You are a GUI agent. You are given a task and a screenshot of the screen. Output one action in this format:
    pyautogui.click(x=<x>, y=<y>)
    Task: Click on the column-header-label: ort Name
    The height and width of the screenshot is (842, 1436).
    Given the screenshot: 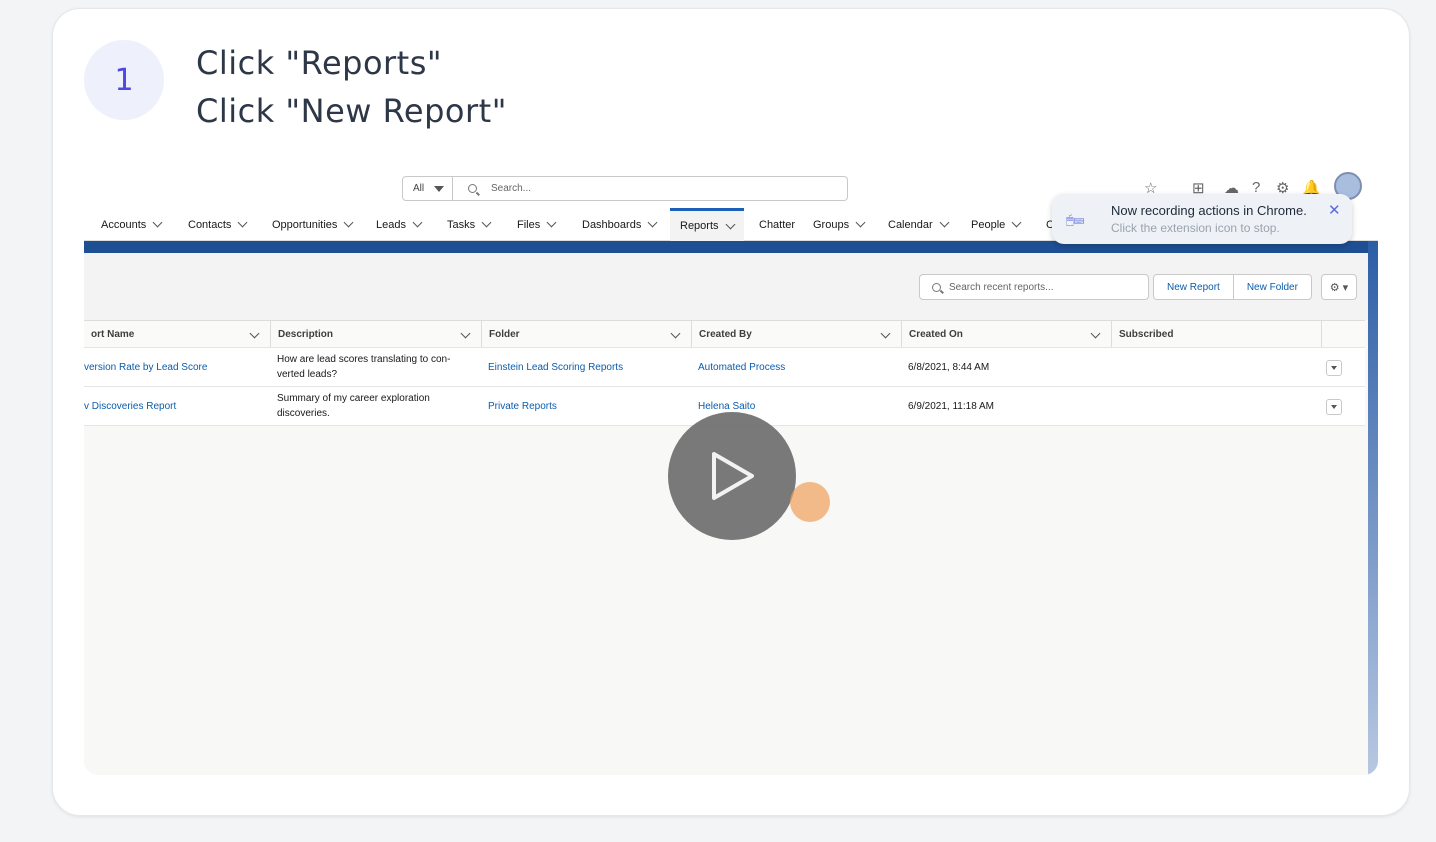 What is the action you would take?
    pyautogui.click(x=113, y=334)
    